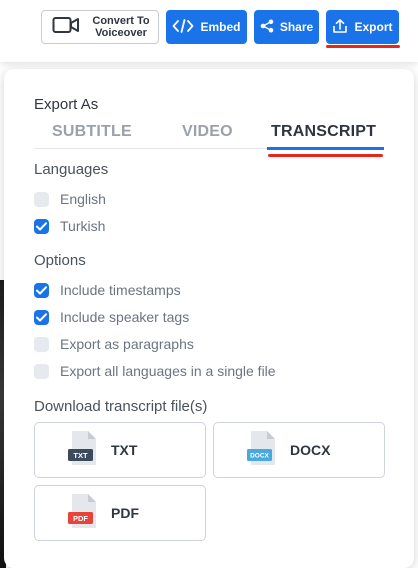  Describe the element at coordinates (183, 27) in the screenshot. I see `code-icon` at that location.